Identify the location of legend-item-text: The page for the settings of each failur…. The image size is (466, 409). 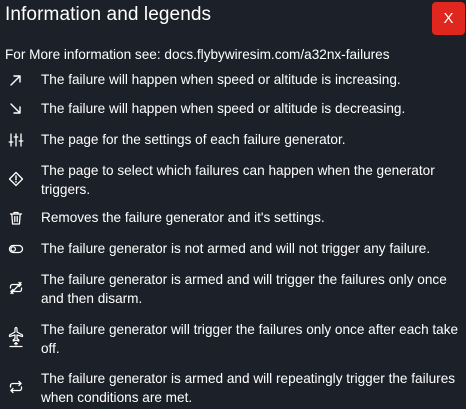
(193, 139).